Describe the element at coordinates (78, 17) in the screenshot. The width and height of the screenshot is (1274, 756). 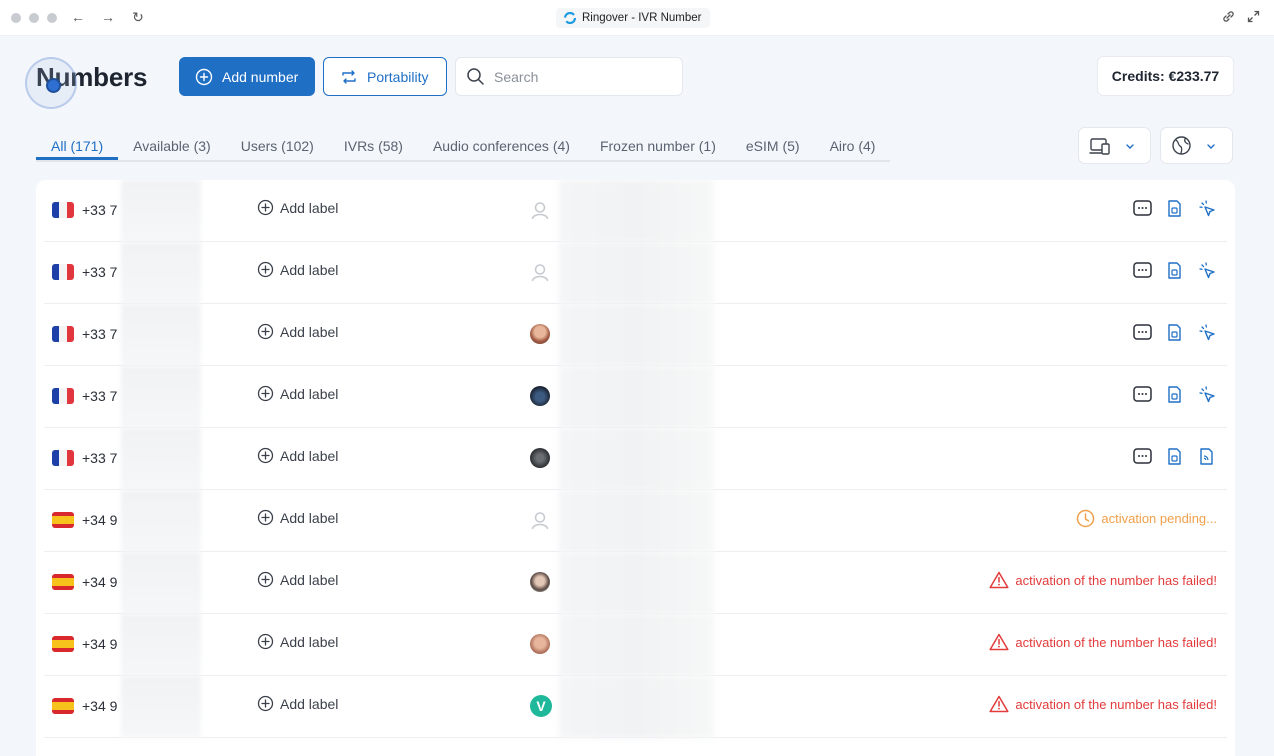
I see `back-arrow-icon: ←` at that location.